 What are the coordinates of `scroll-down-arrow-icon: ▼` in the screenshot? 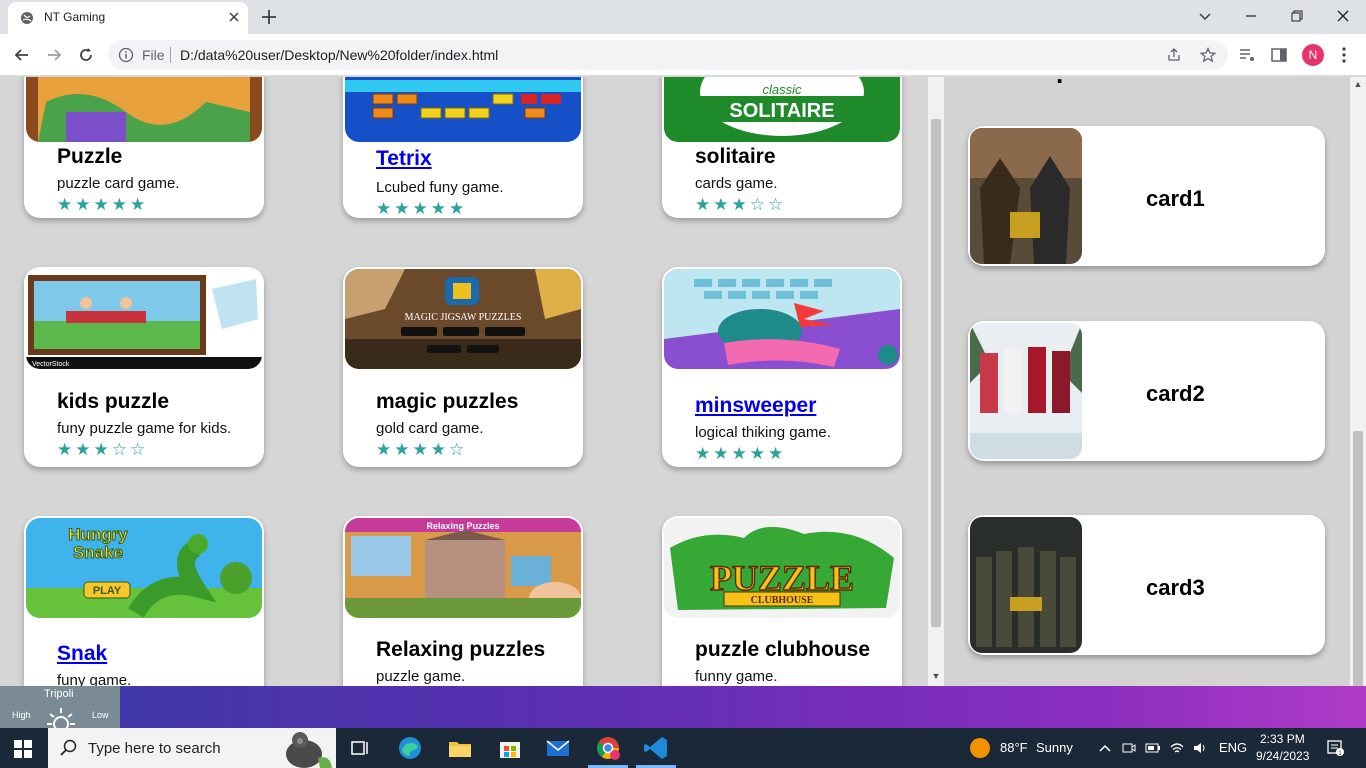 It's located at (936, 676).